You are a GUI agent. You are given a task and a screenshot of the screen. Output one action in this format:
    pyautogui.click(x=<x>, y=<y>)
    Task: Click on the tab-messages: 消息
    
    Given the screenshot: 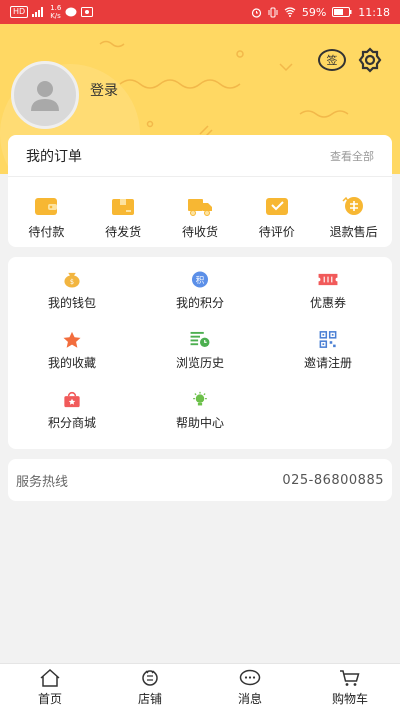 What is the action you would take?
    pyautogui.click(x=250, y=687)
    